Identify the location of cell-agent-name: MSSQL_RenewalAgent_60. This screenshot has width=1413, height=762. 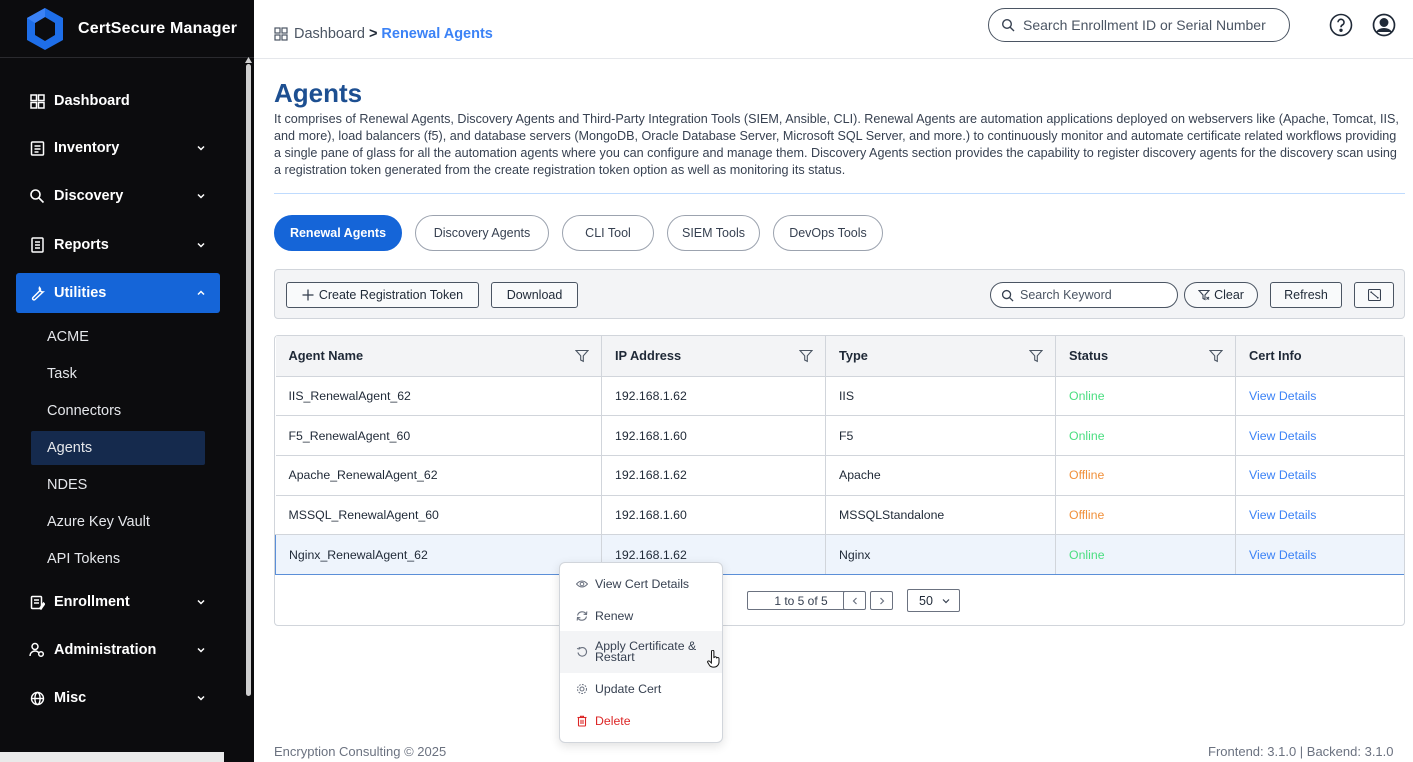
(438, 515).